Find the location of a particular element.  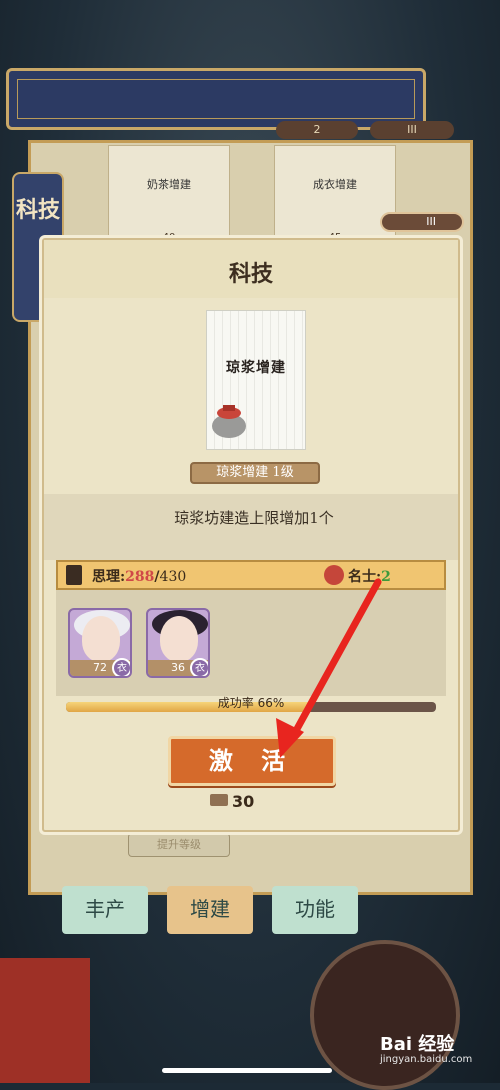

reasoning-label: 思理: is located at coordinates (109, 577).